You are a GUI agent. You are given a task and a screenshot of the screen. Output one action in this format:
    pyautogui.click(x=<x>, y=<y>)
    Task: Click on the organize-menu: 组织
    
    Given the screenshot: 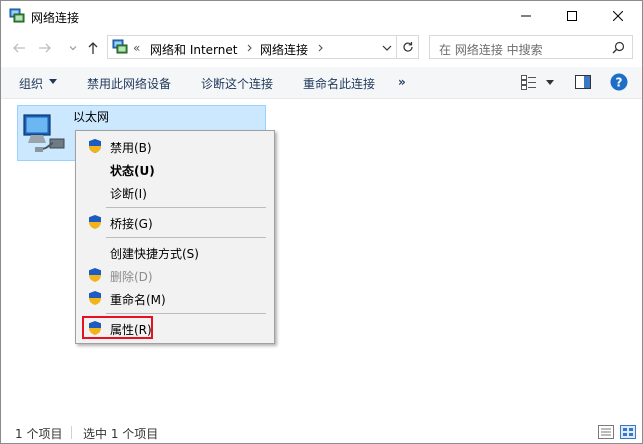 What is the action you would take?
    pyautogui.click(x=31, y=83)
    